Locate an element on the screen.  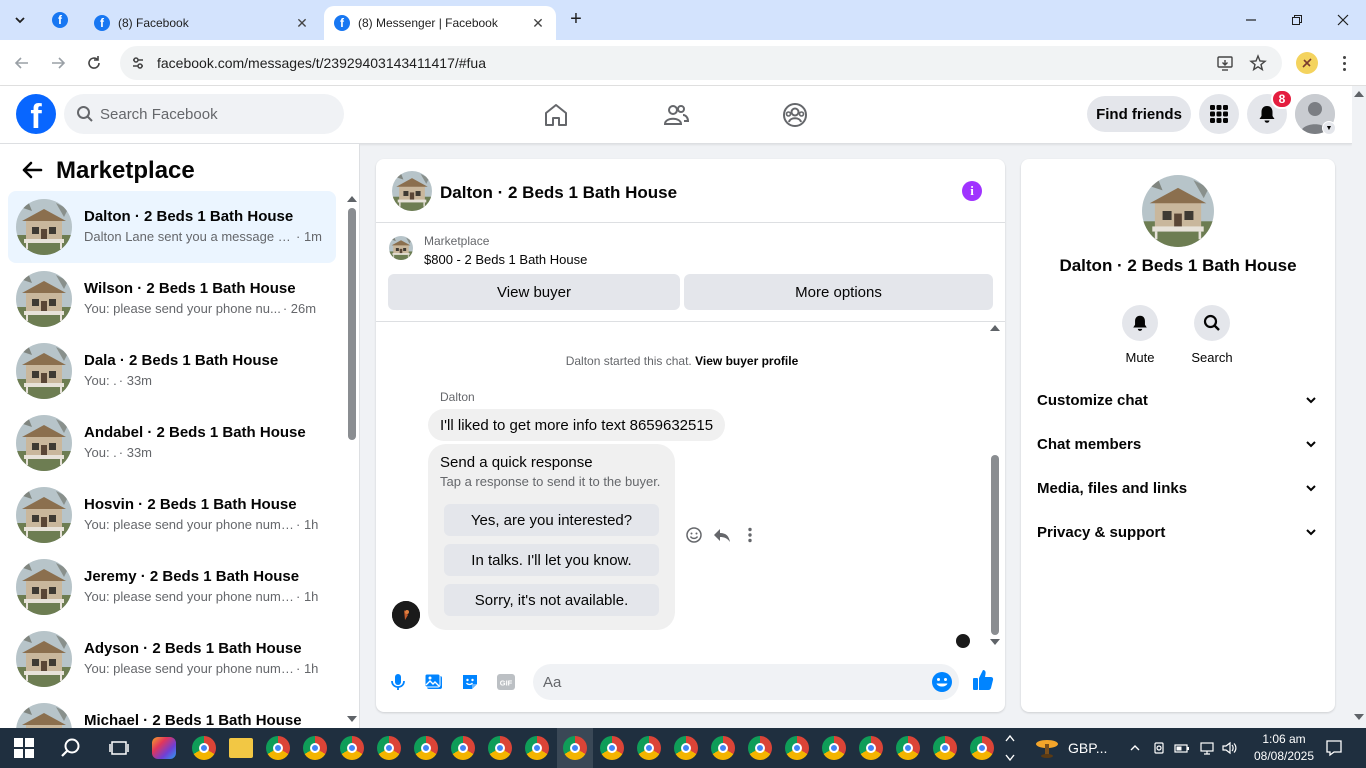
gif-button: GIF is located at coordinates (506, 682).